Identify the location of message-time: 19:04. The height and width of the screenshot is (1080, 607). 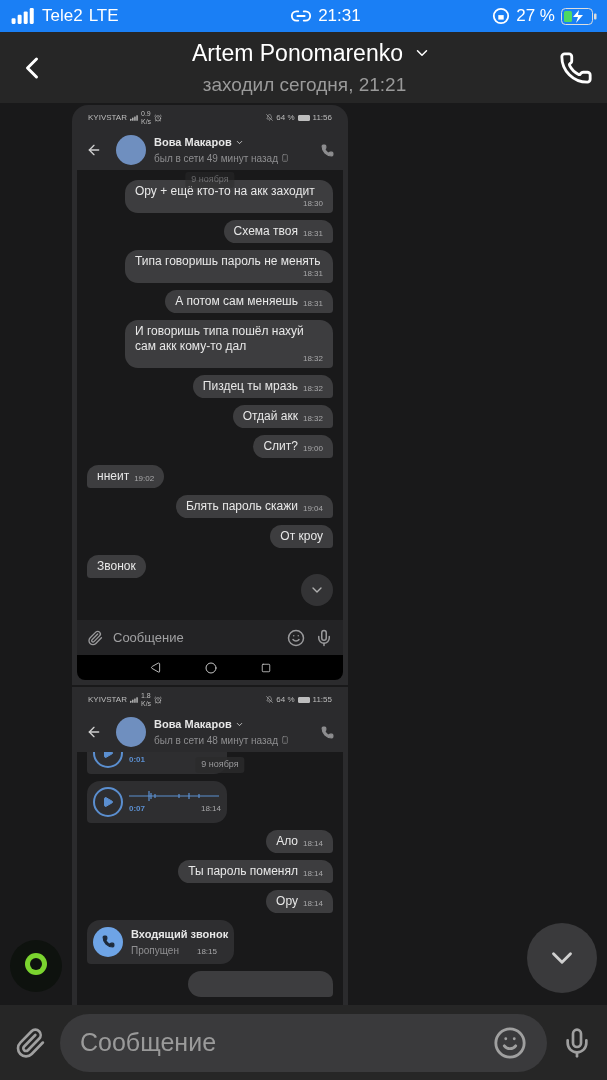
(312, 509).